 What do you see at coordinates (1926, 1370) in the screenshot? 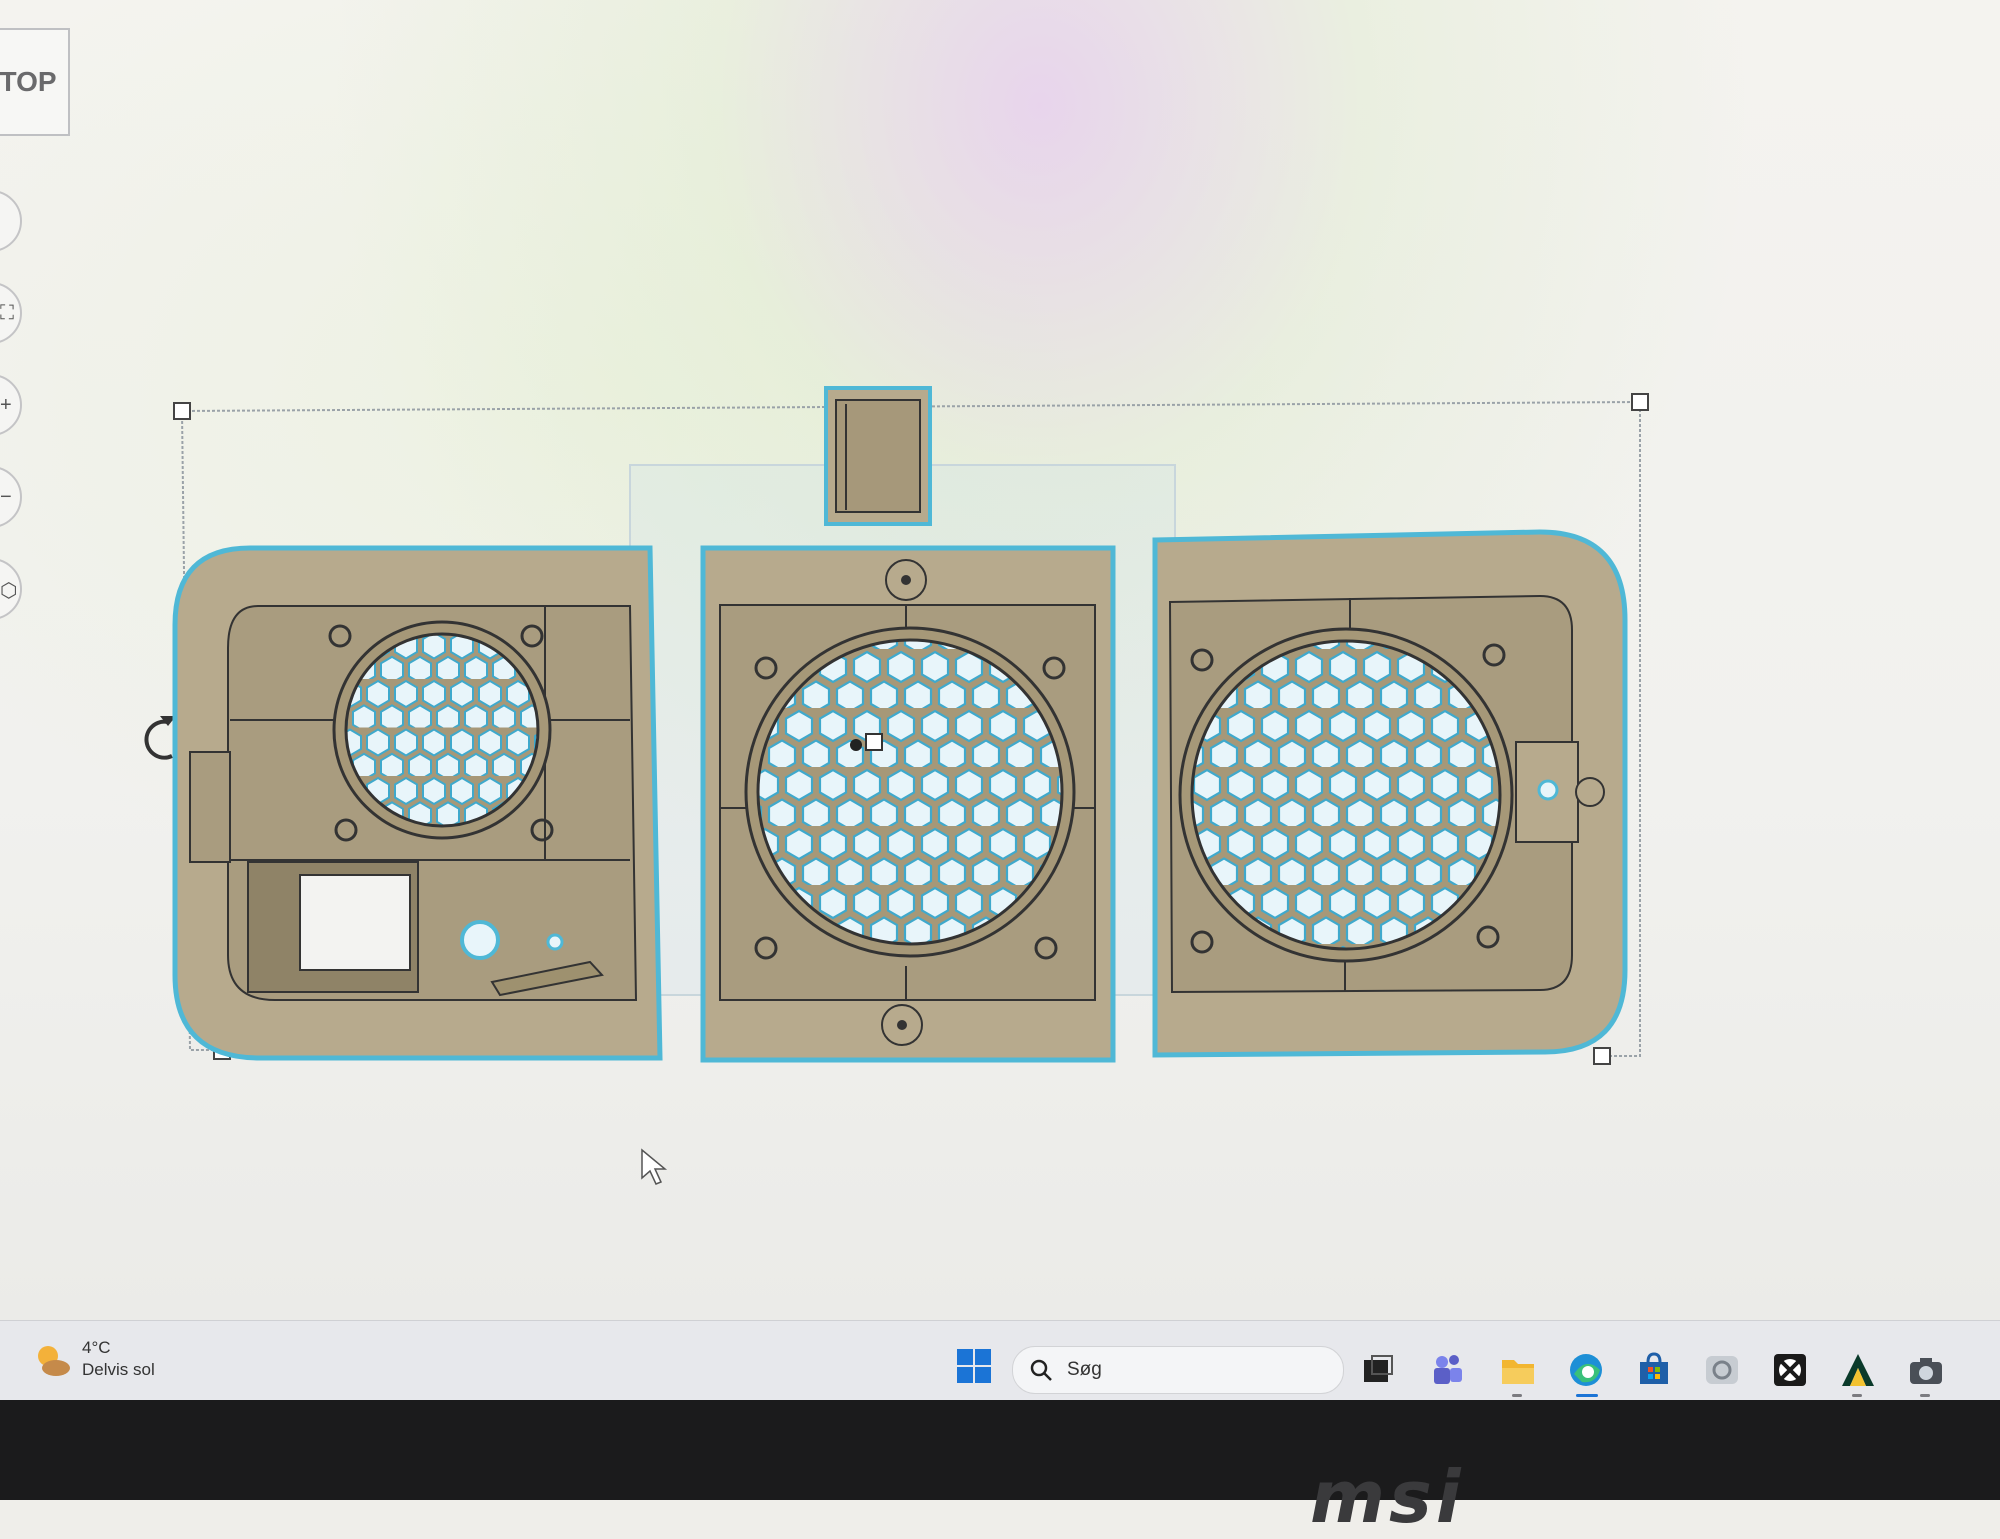
I see `camera-icon` at bounding box center [1926, 1370].